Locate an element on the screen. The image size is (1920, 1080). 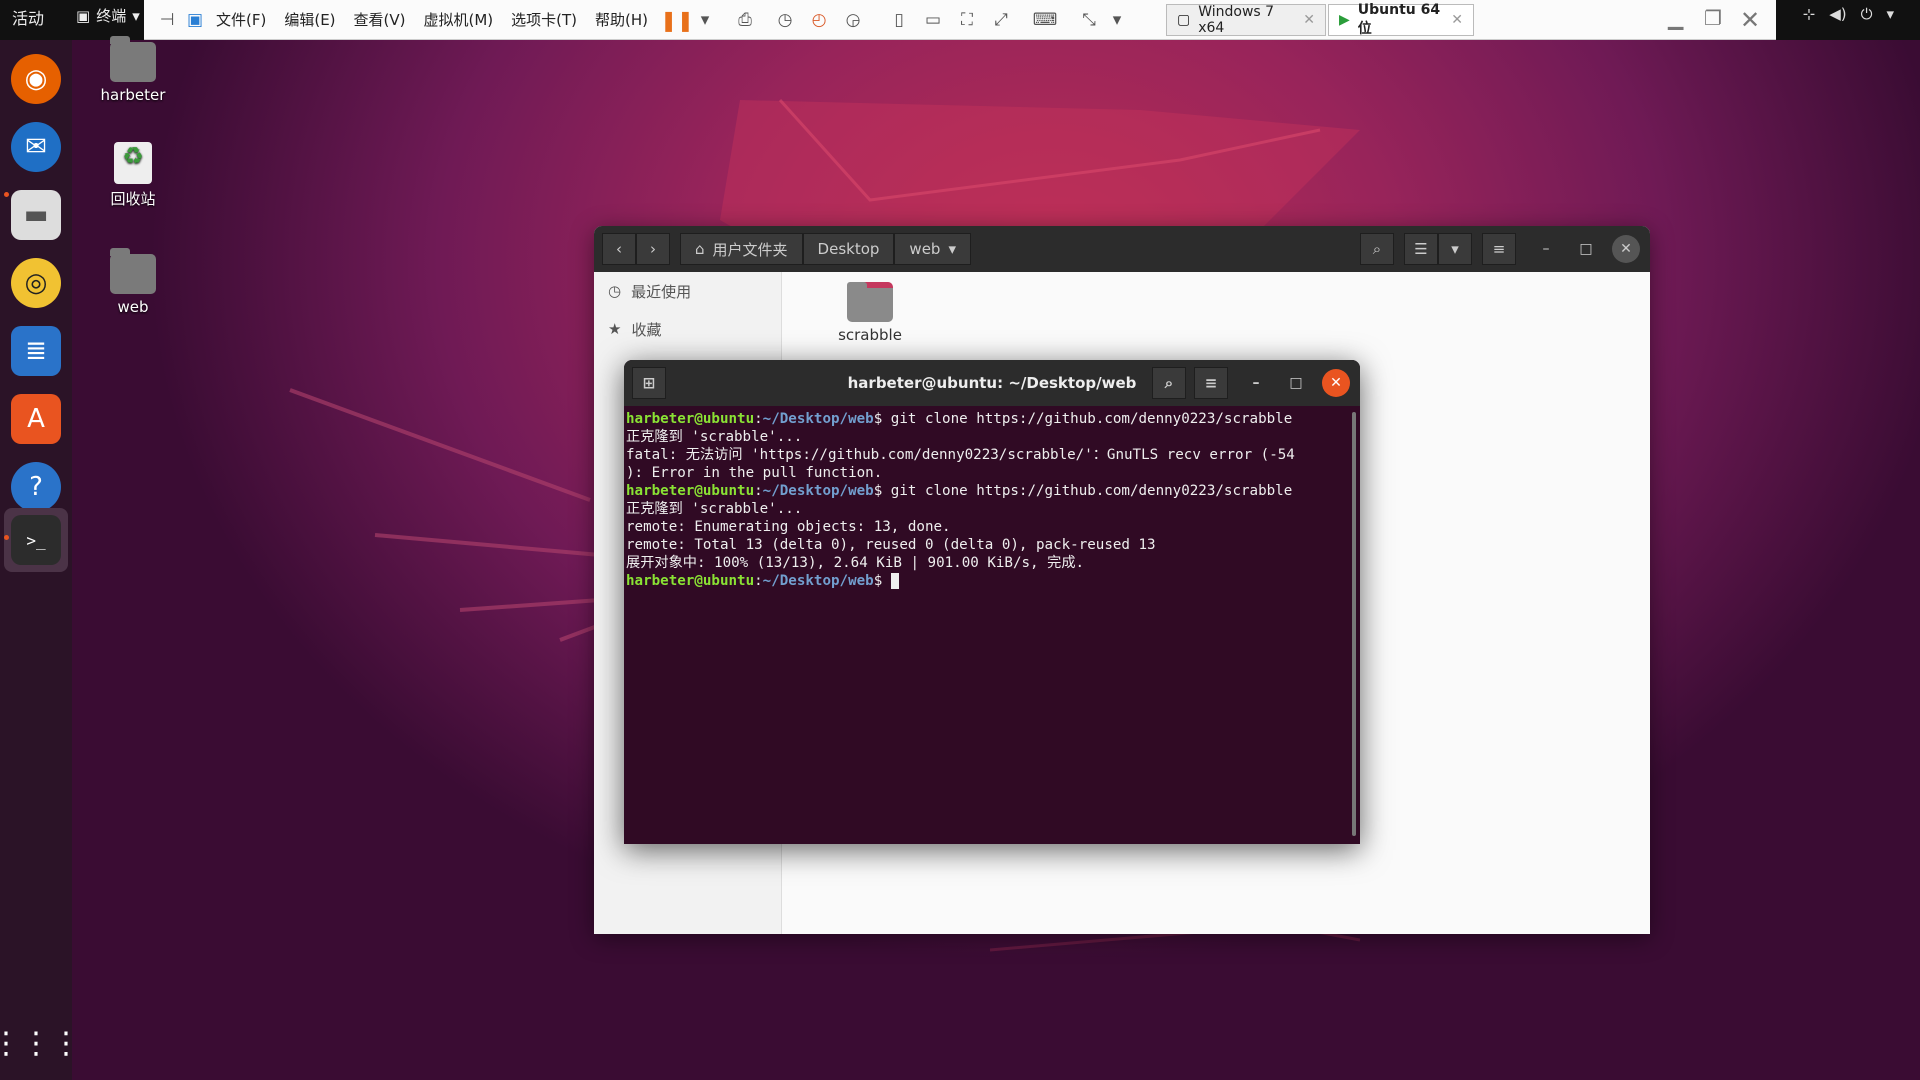
help-icon: ? is located at coordinates (36, 487).